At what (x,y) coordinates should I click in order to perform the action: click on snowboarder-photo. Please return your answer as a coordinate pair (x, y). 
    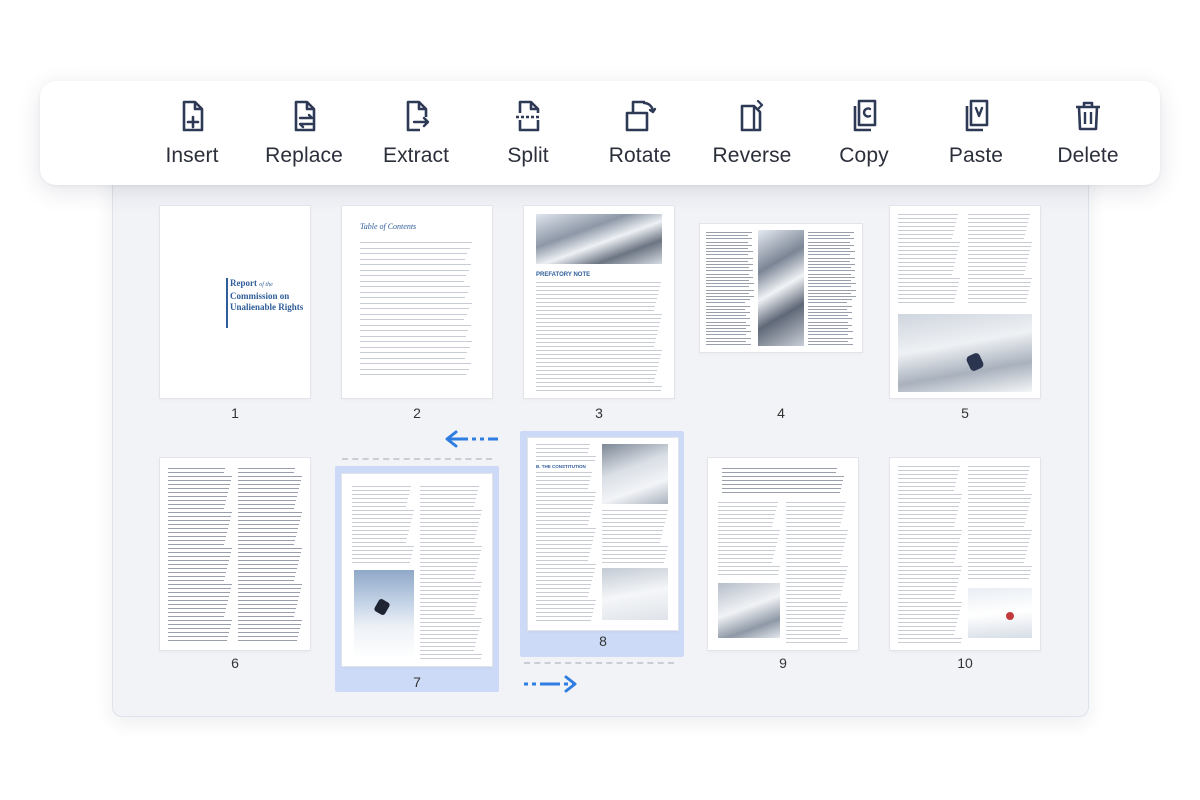
    Looking at the image, I should click on (965, 353).